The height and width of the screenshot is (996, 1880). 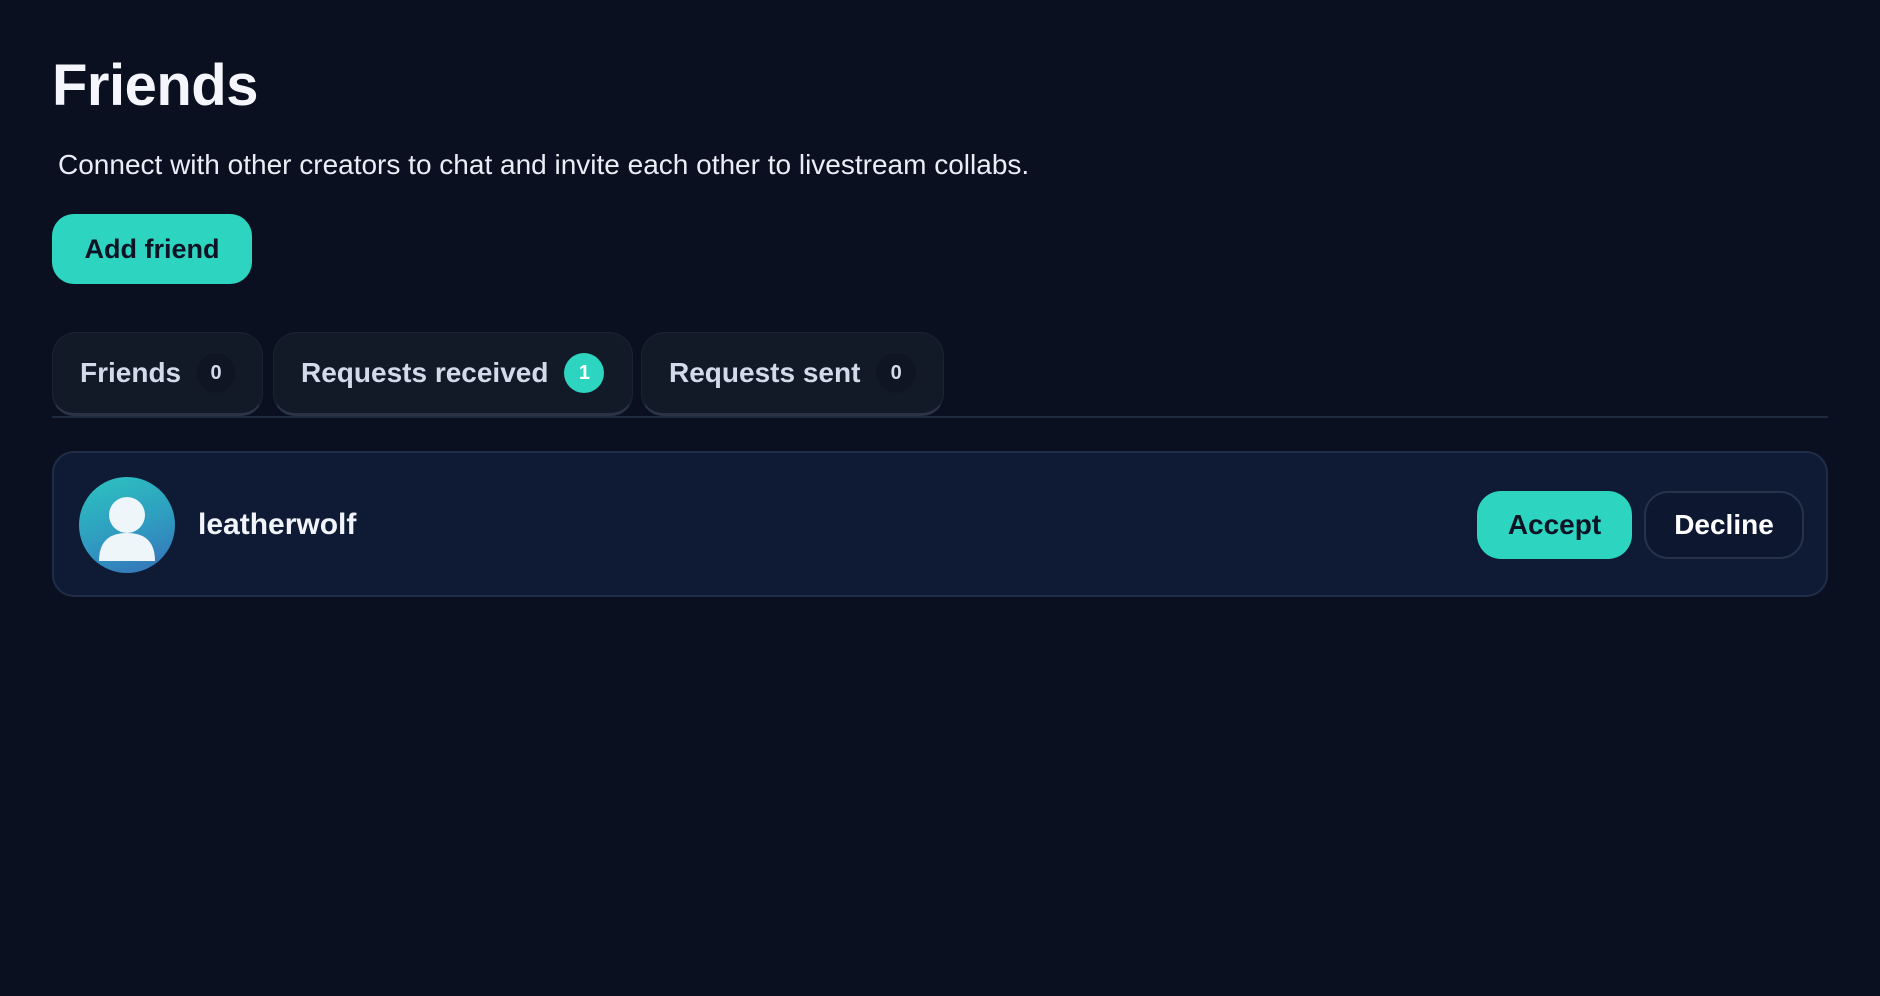 I want to click on decline-button: Decline, so click(x=1724, y=525).